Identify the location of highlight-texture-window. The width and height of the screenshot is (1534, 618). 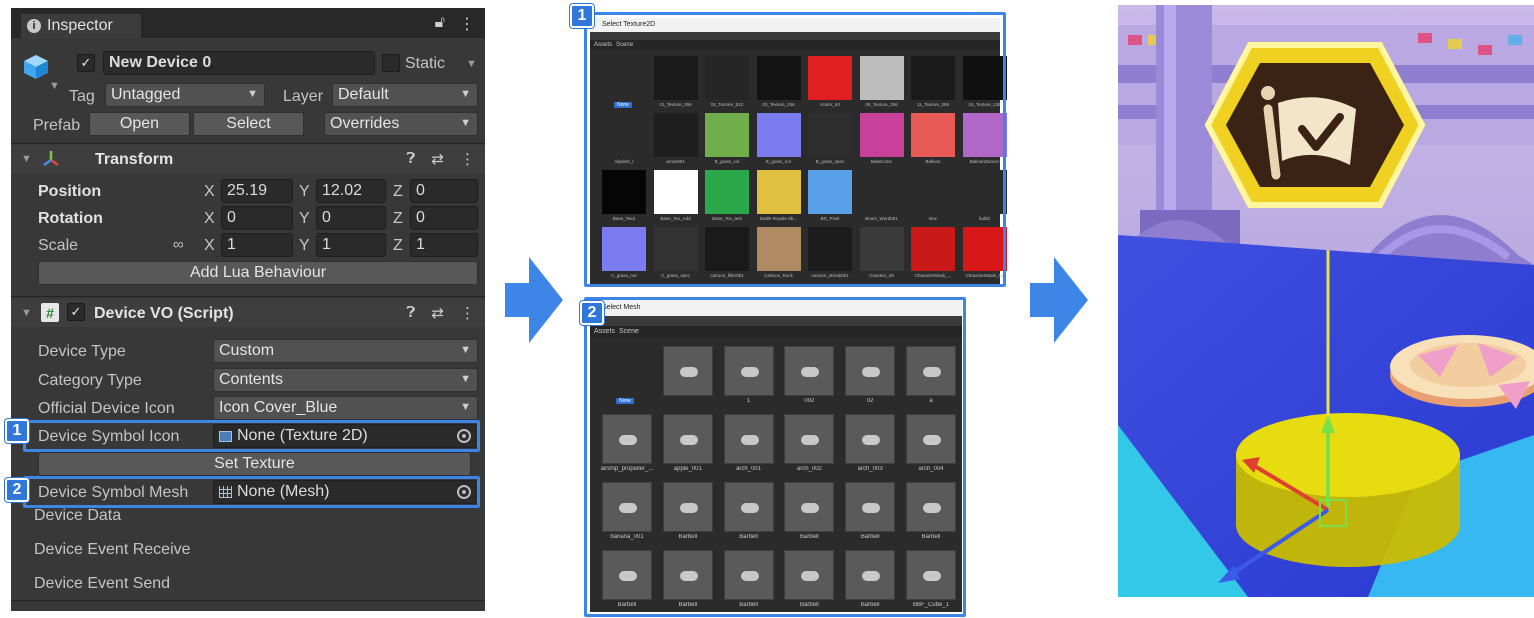
(795, 149).